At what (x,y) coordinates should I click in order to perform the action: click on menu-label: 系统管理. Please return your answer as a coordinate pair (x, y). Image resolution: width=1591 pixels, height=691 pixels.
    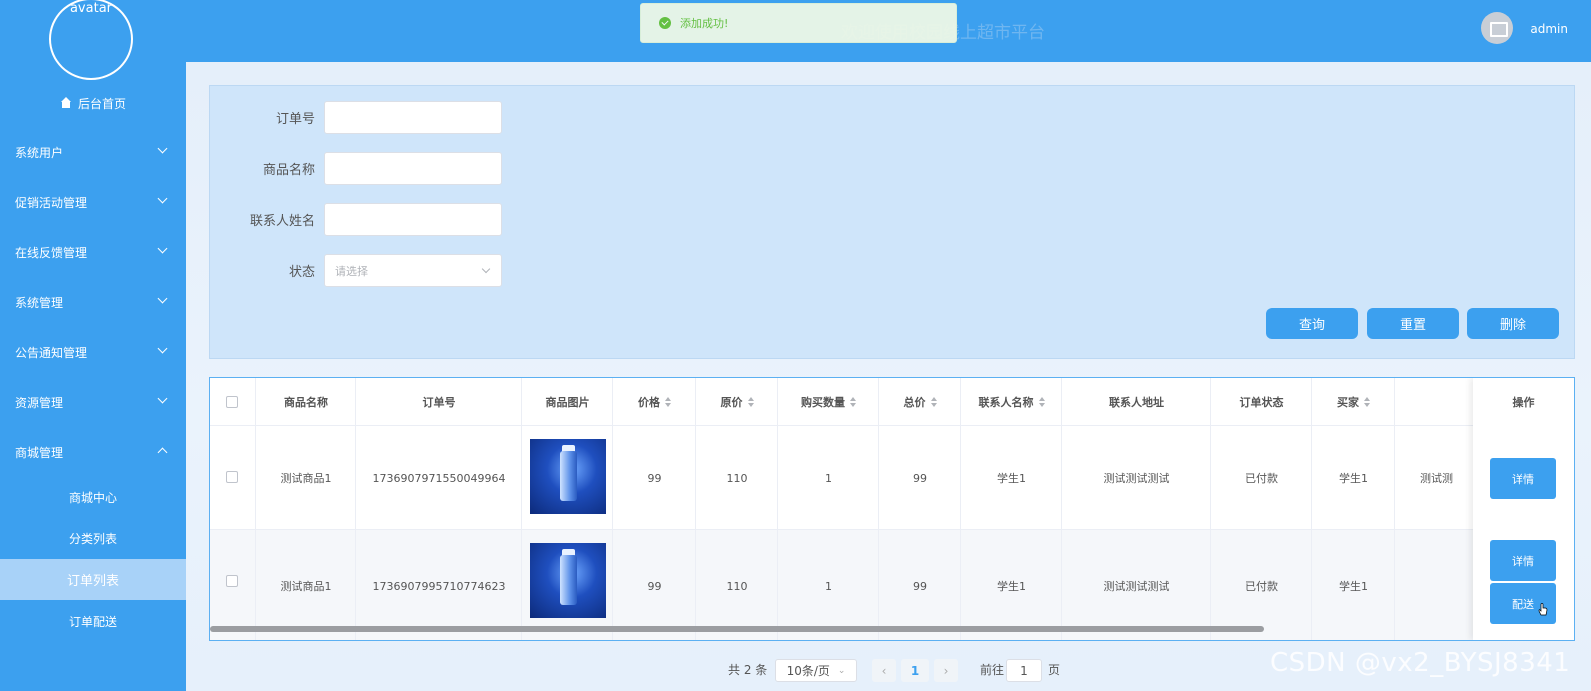
    Looking at the image, I should click on (39, 302).